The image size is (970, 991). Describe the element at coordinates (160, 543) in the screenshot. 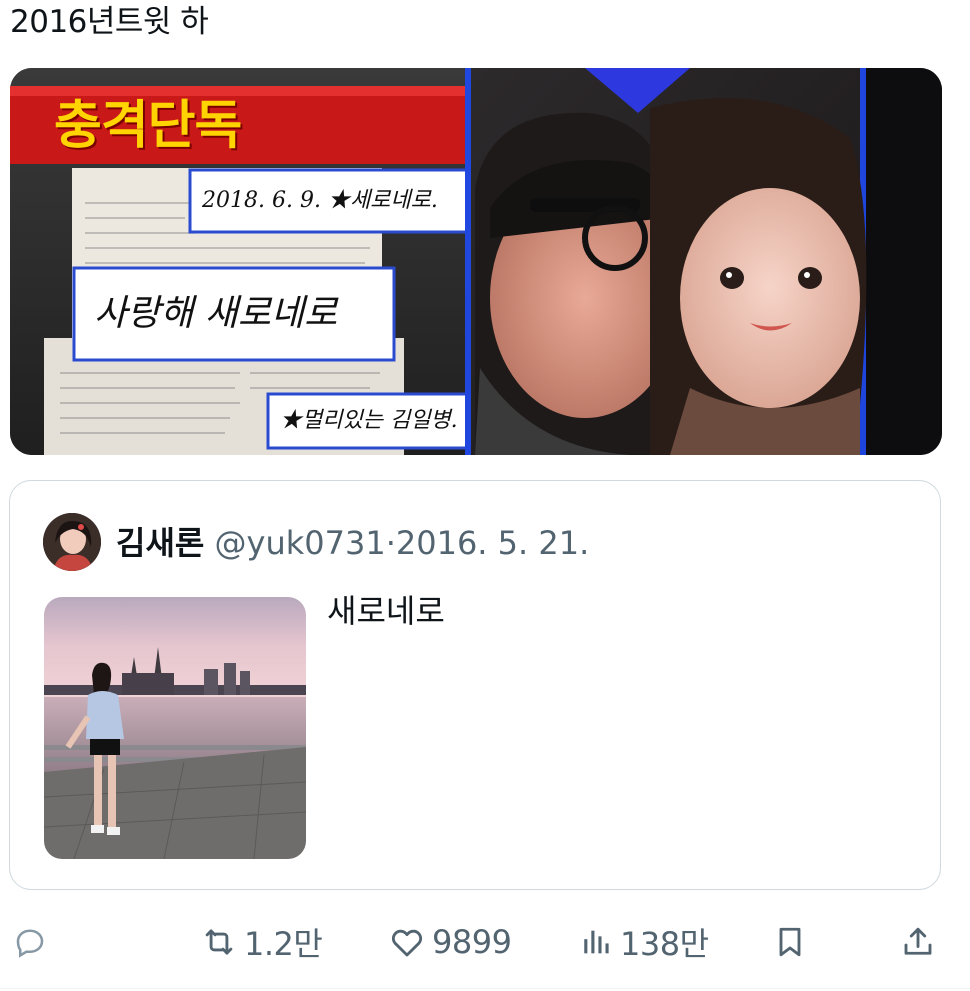

I see `author-name: 김새론` at that location.